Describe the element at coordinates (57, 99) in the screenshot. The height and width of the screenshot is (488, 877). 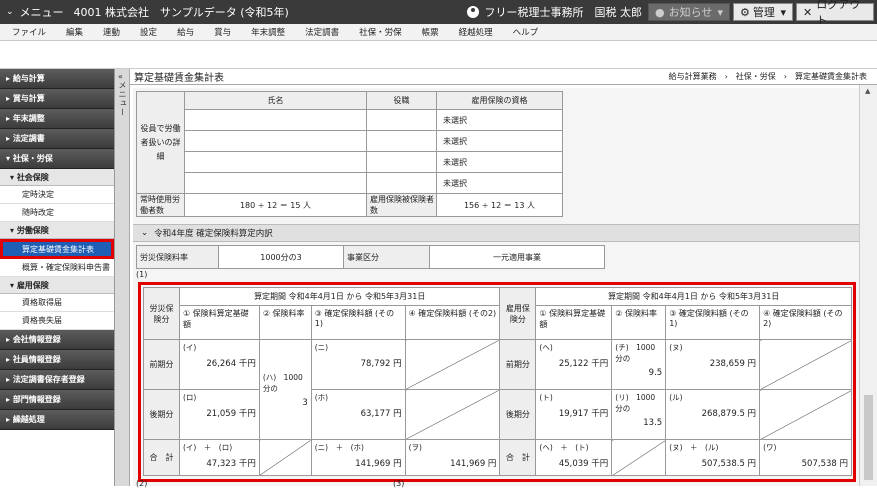
I see `sidebar-item-bonus: ▸ 賞与計算` at that location.